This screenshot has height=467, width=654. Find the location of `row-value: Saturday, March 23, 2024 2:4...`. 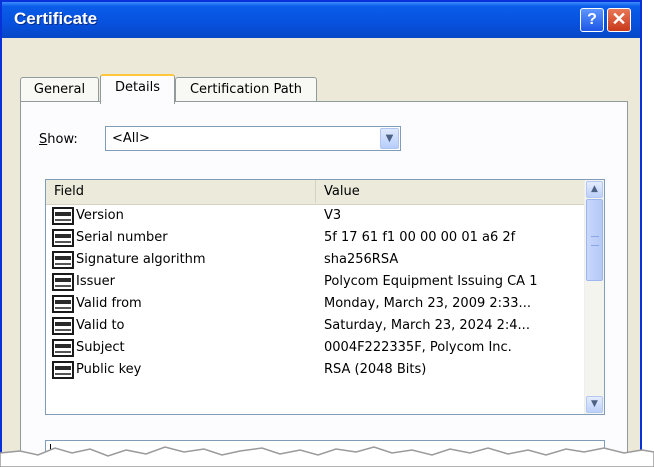

row-value: Saturday, March 23, 2024 2:4... is located at coordinates (427, 325).